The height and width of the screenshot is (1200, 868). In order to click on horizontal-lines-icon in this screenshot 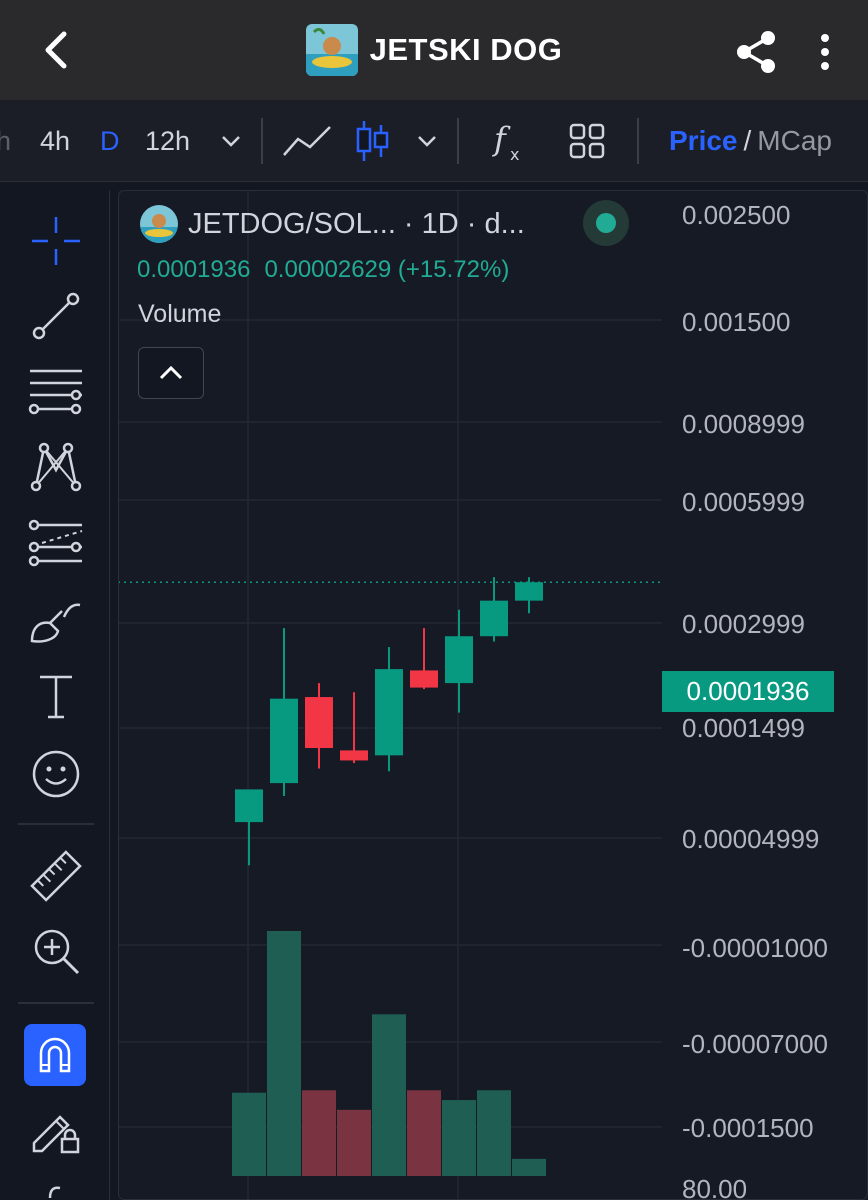, I will do `click(55, 392)`.